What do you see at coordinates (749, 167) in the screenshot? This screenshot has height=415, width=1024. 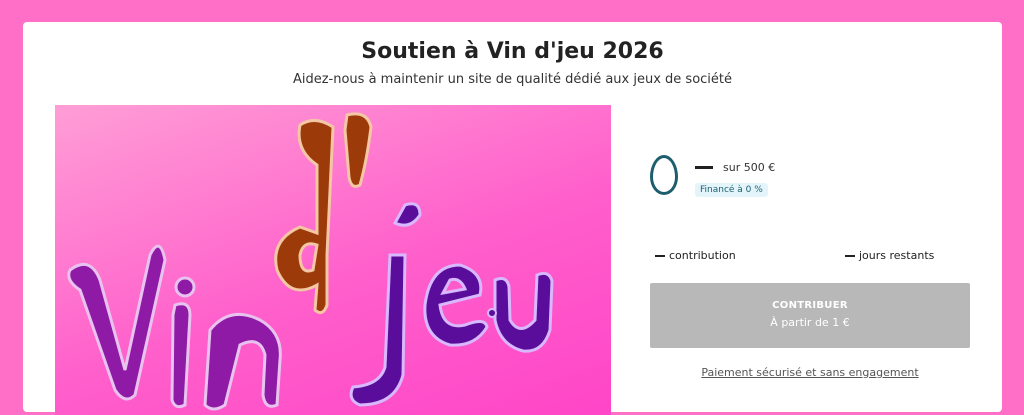 I see `goal-amount: sur 500 €` at bounding box center [749, 167].